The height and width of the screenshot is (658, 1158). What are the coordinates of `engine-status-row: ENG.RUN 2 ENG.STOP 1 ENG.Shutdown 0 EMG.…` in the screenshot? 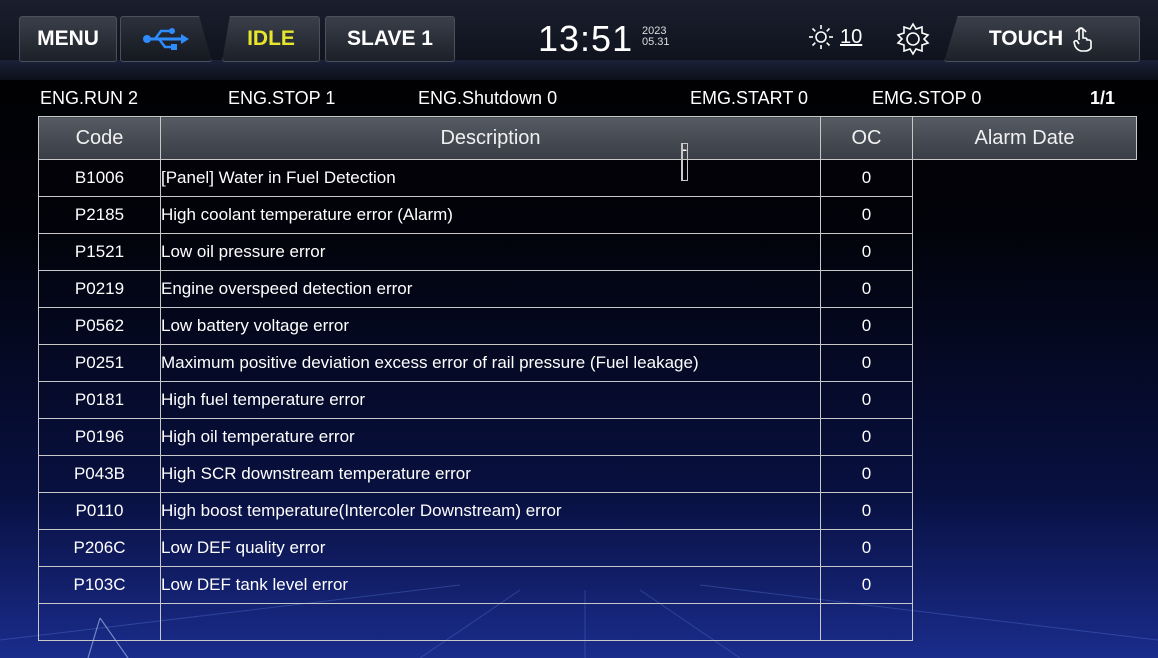 It's located at (579, 100).